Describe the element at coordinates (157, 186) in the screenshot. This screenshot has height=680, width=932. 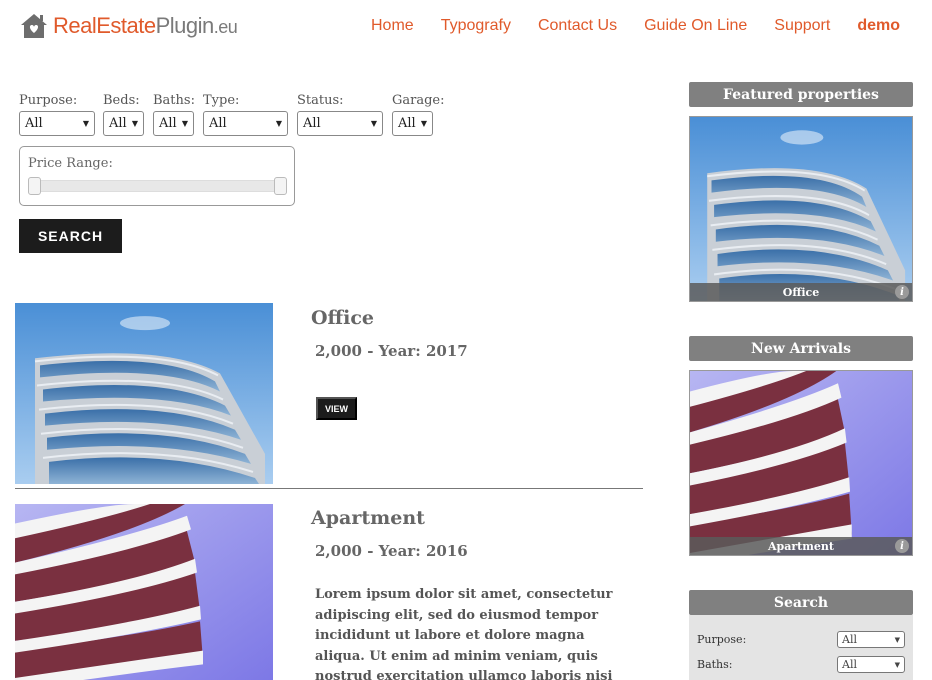
I see `price-range-slider` at that location.